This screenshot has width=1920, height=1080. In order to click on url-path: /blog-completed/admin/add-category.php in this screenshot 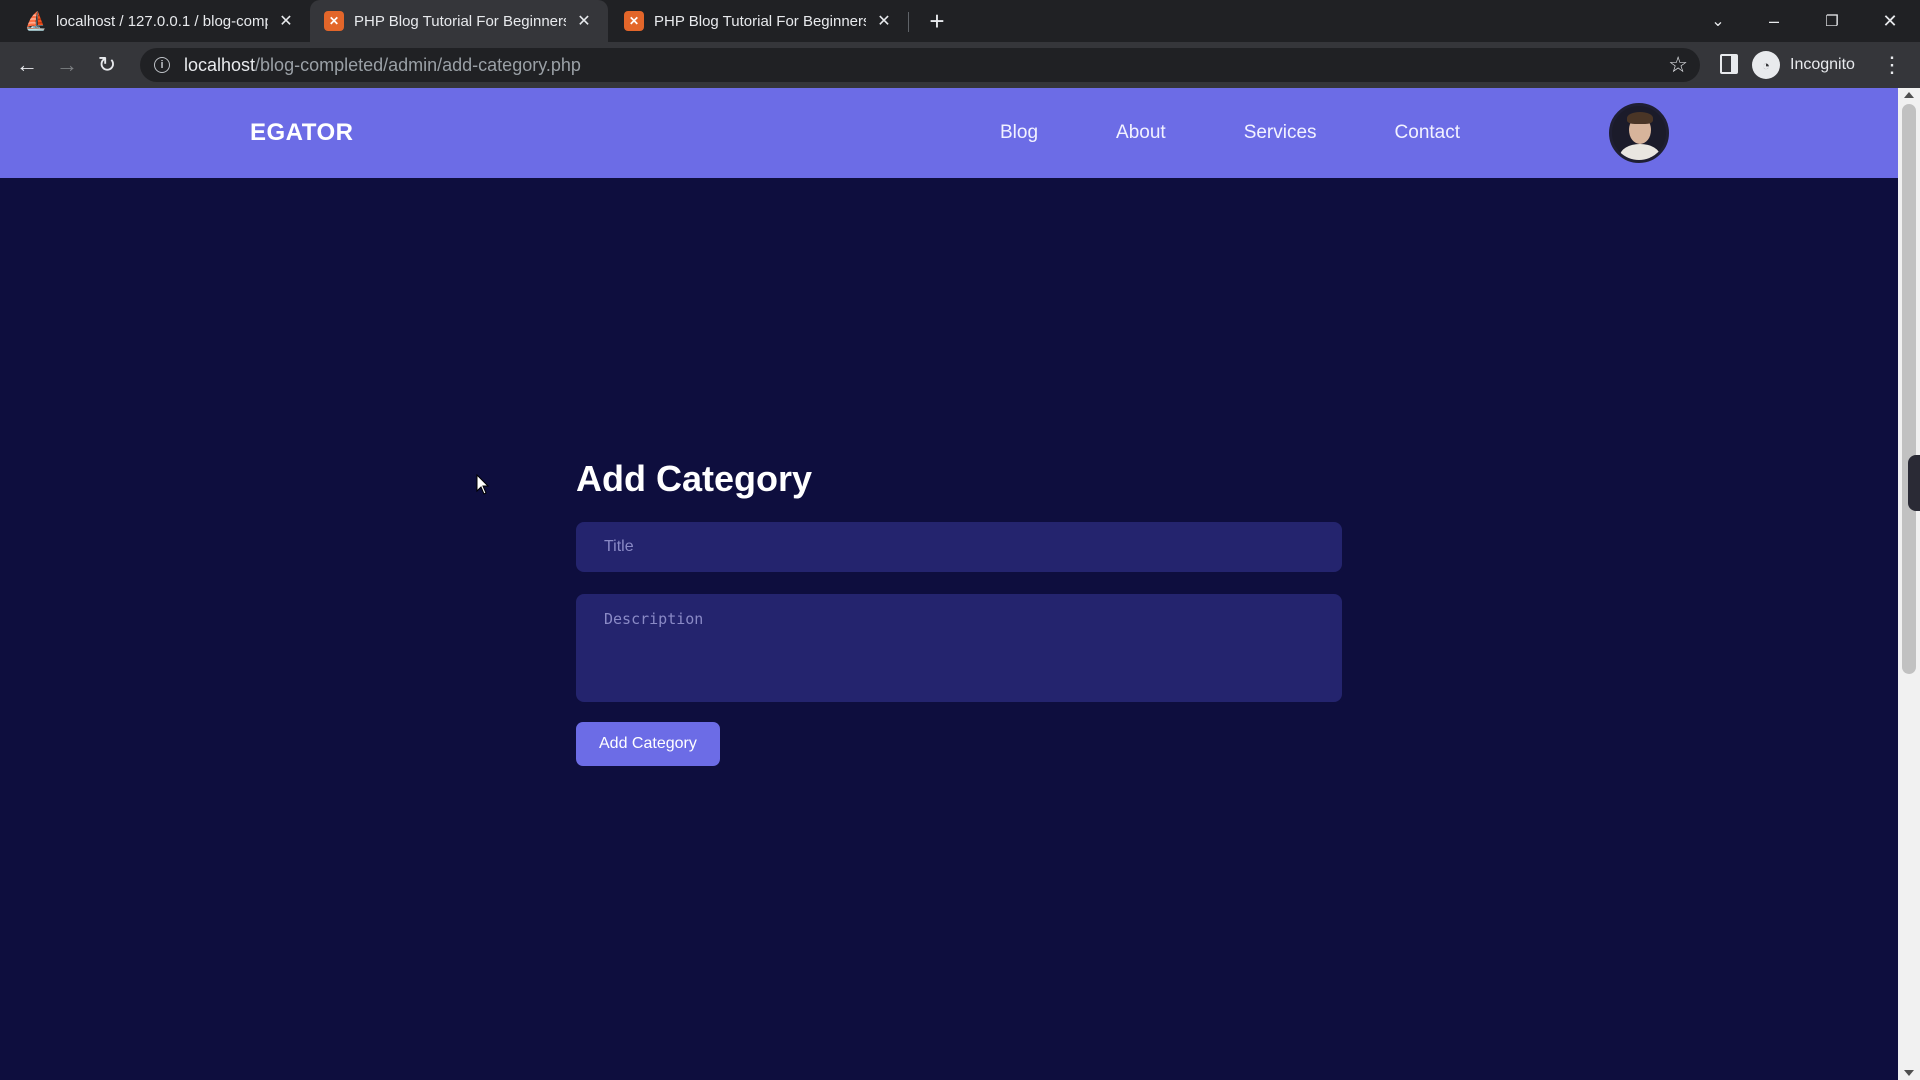, I will do `click(418, 64)`.